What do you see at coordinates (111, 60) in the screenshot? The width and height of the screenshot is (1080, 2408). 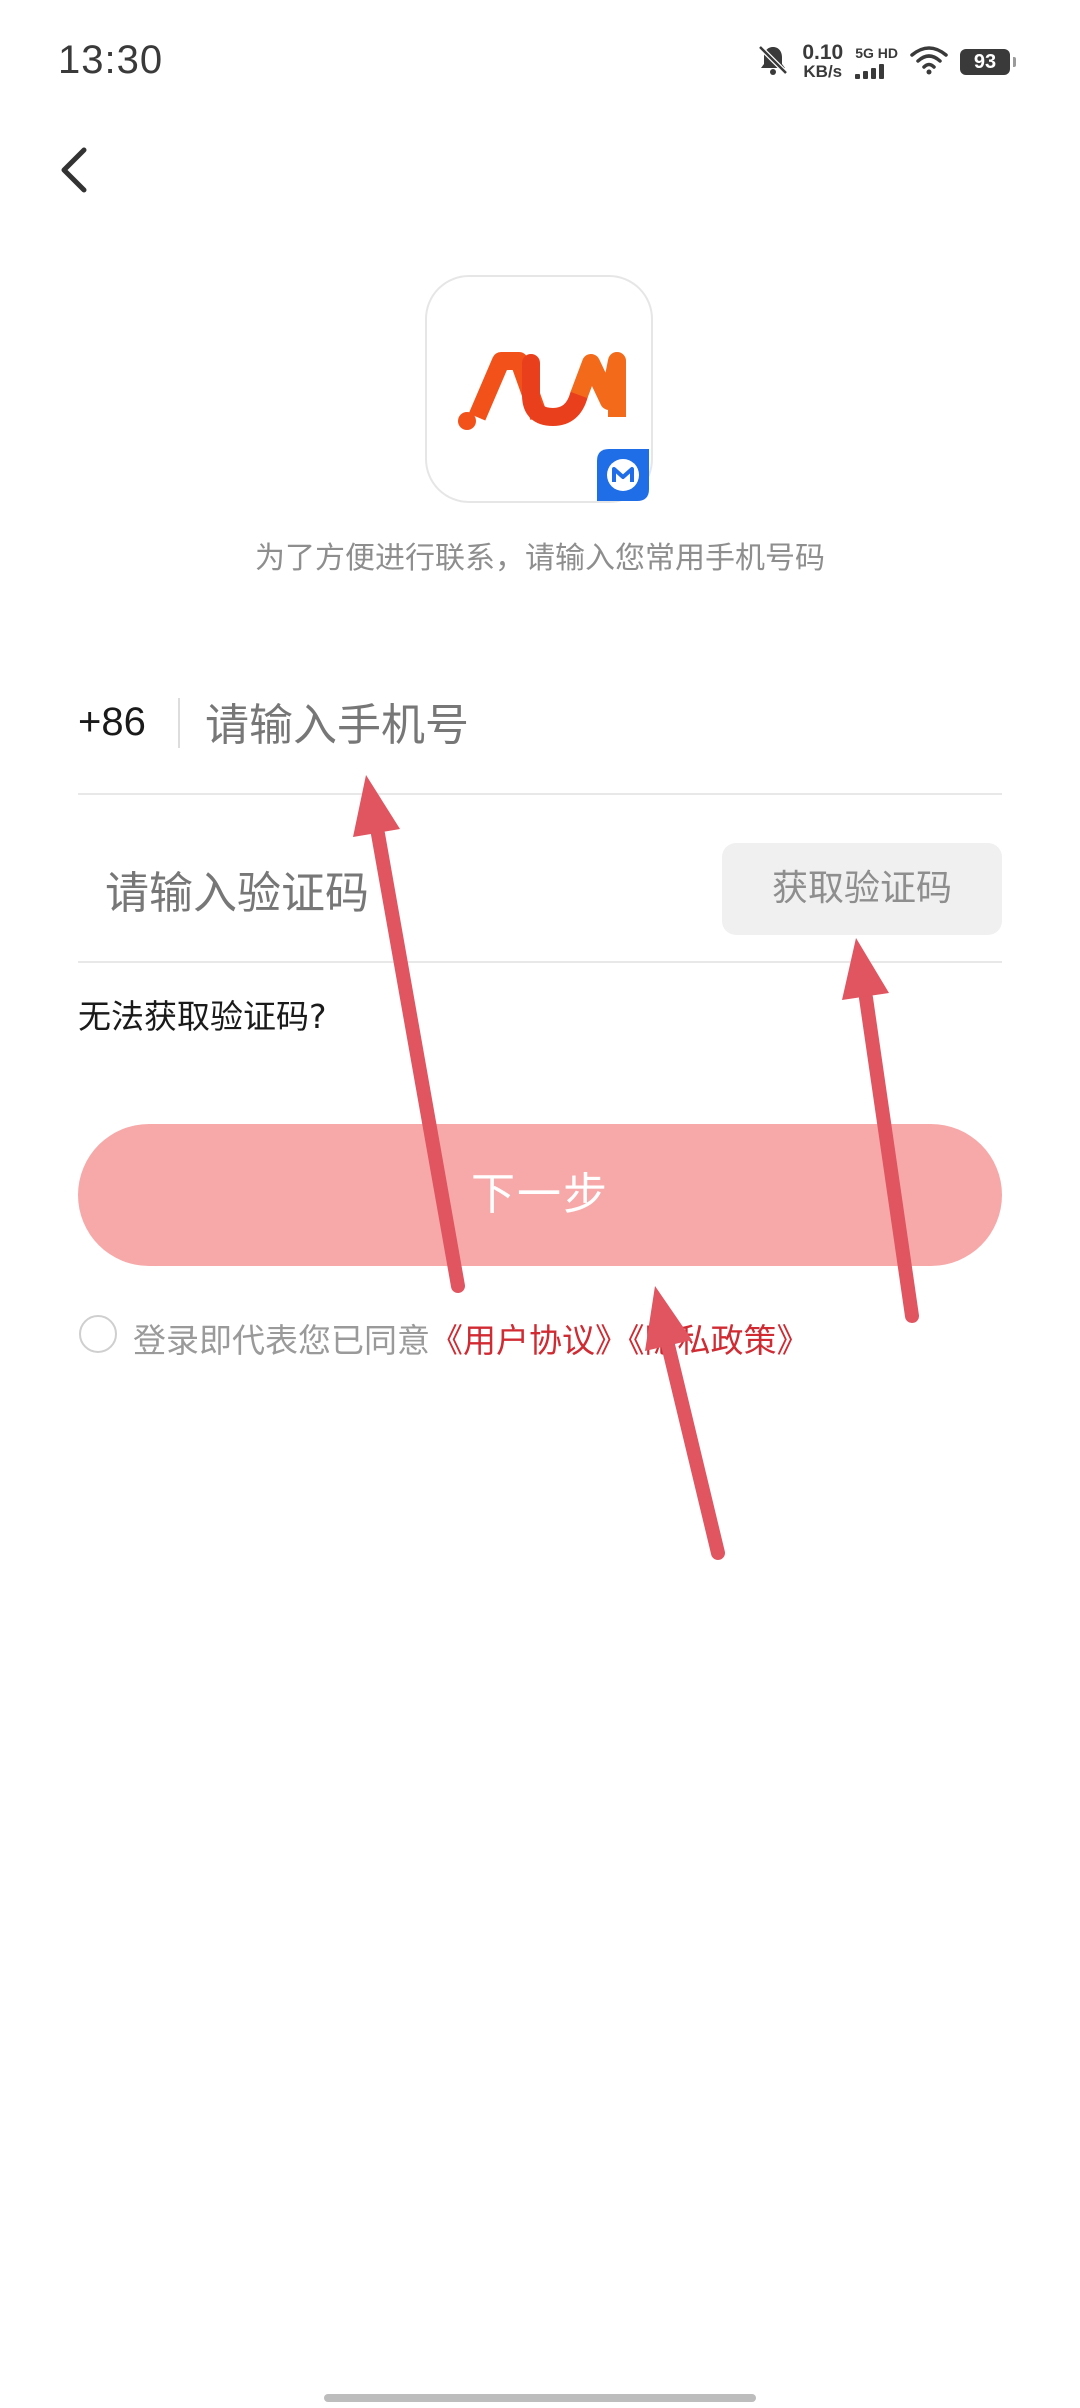 I see `status-time: 13:30` at bounding box center [111, 60].